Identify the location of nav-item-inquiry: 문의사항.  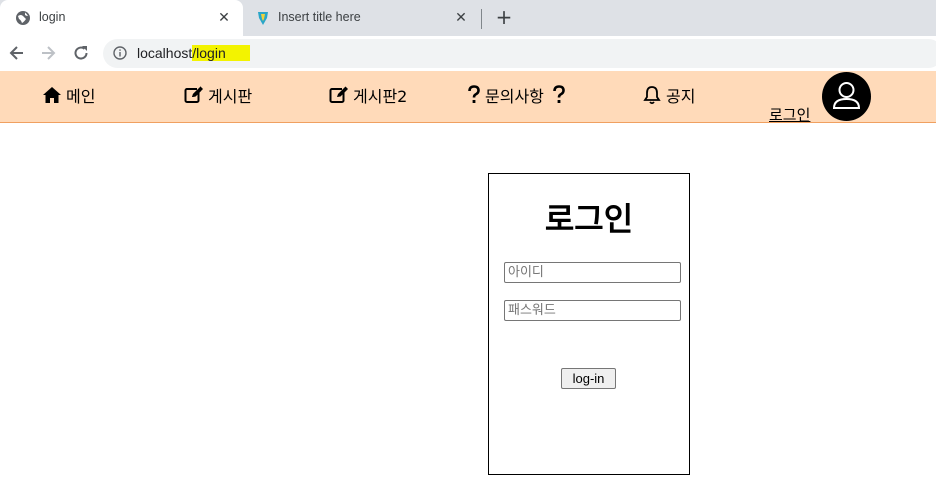
(518, 95).